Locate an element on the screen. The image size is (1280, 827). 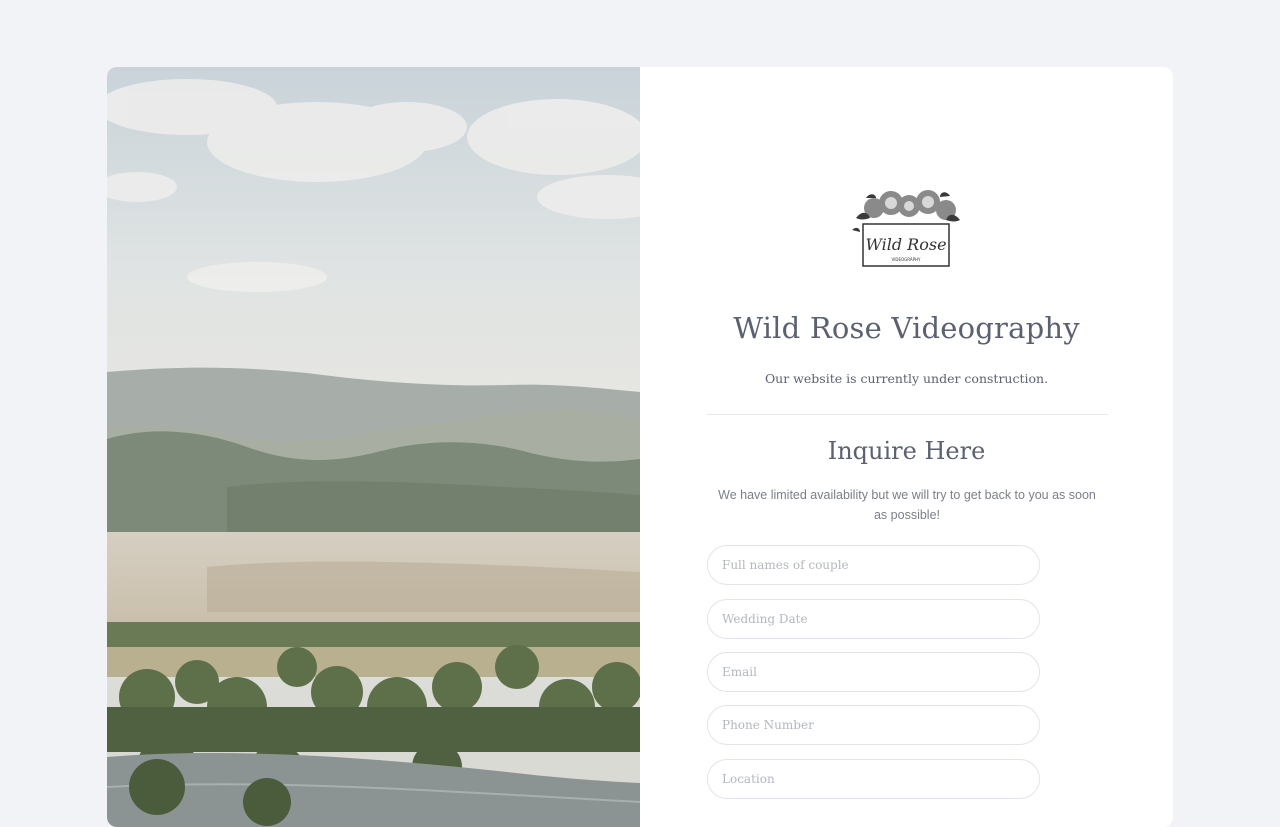
brand-logo: Wild Rose VIDEOGRAPHY is located at coordinates (908, 230).